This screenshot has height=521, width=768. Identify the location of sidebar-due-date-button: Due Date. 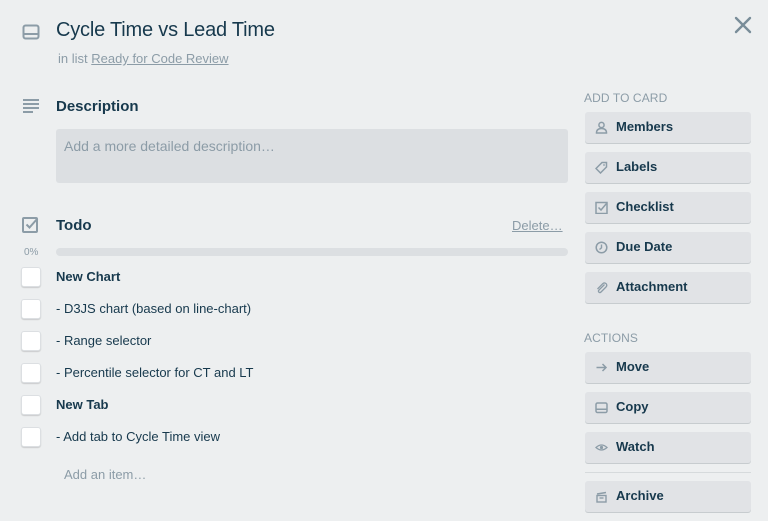
(668, 247).